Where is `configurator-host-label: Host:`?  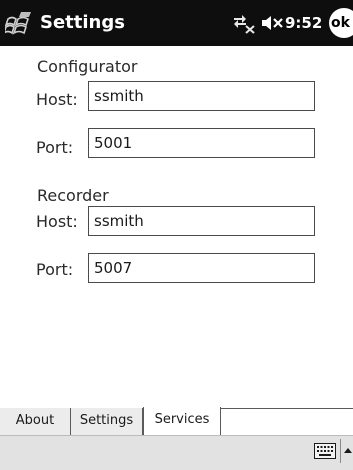
configurator-host-label: Host: is located at coordinates (57, 99).